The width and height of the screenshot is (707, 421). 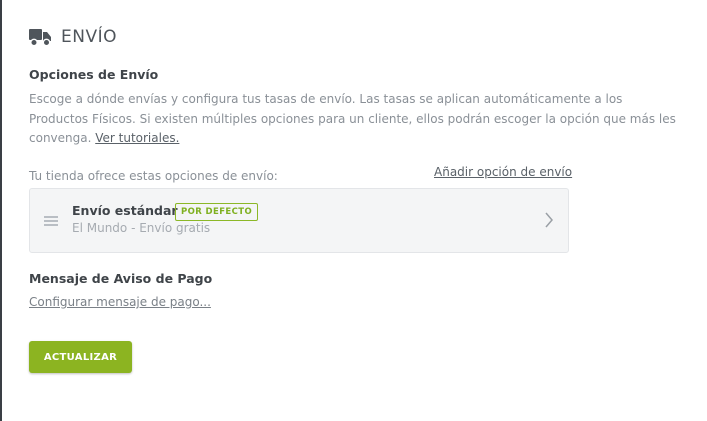 What do you see at coordinates (80, 357) in the screenshot?
I see `update-button: ACTUALIZAR` at bounding box center [80, 357].